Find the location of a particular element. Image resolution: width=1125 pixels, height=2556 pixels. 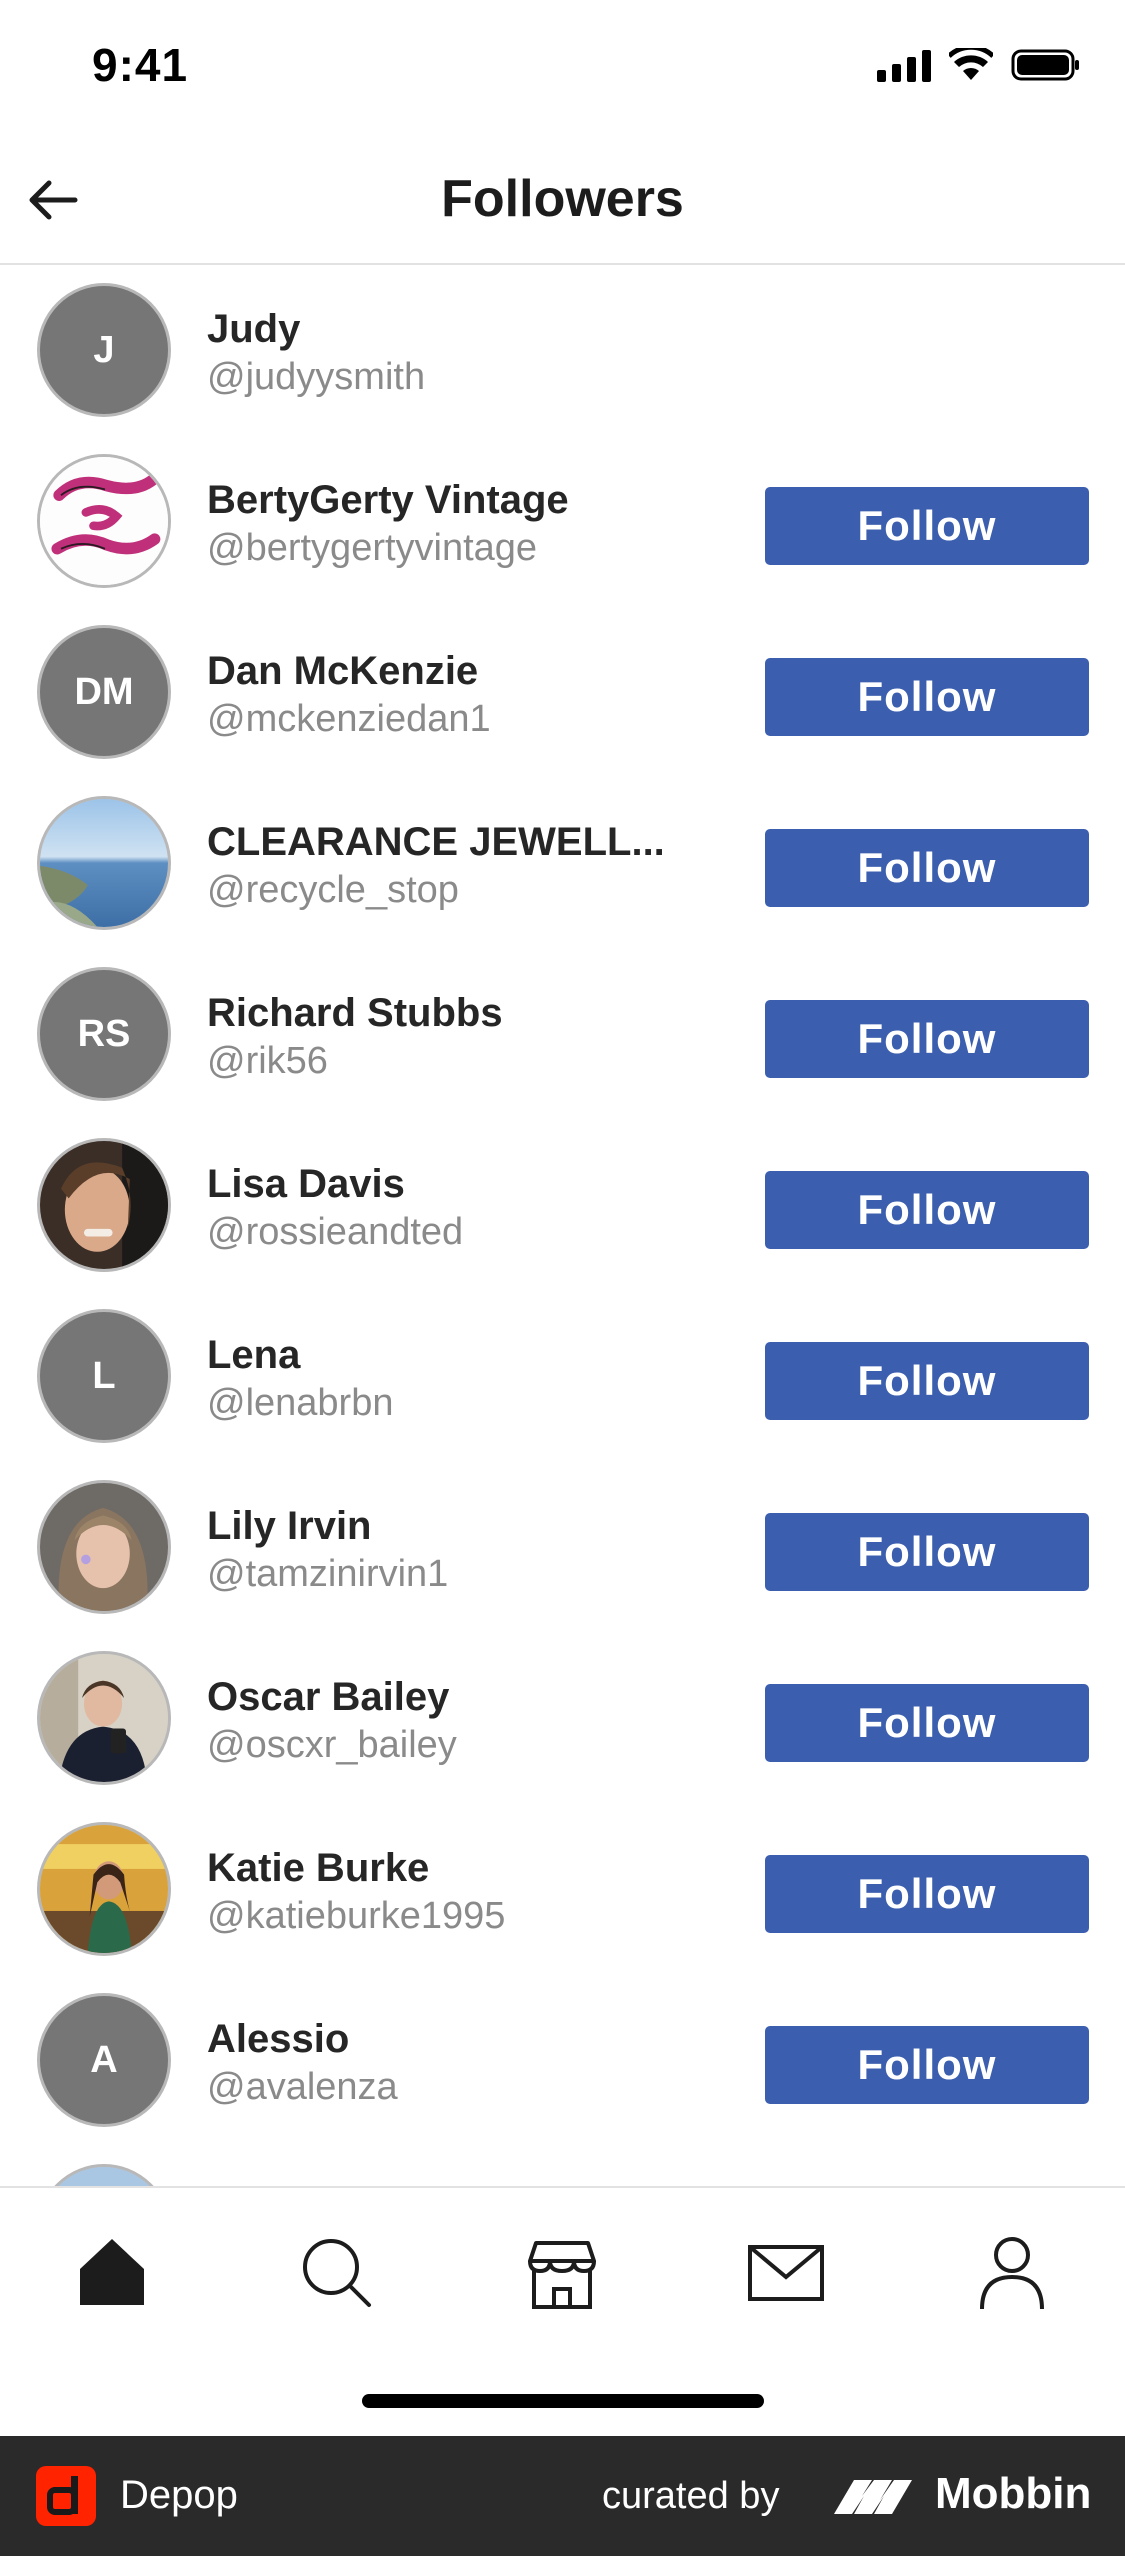

depop-logo-icon is located at coordinates (66, 2496).